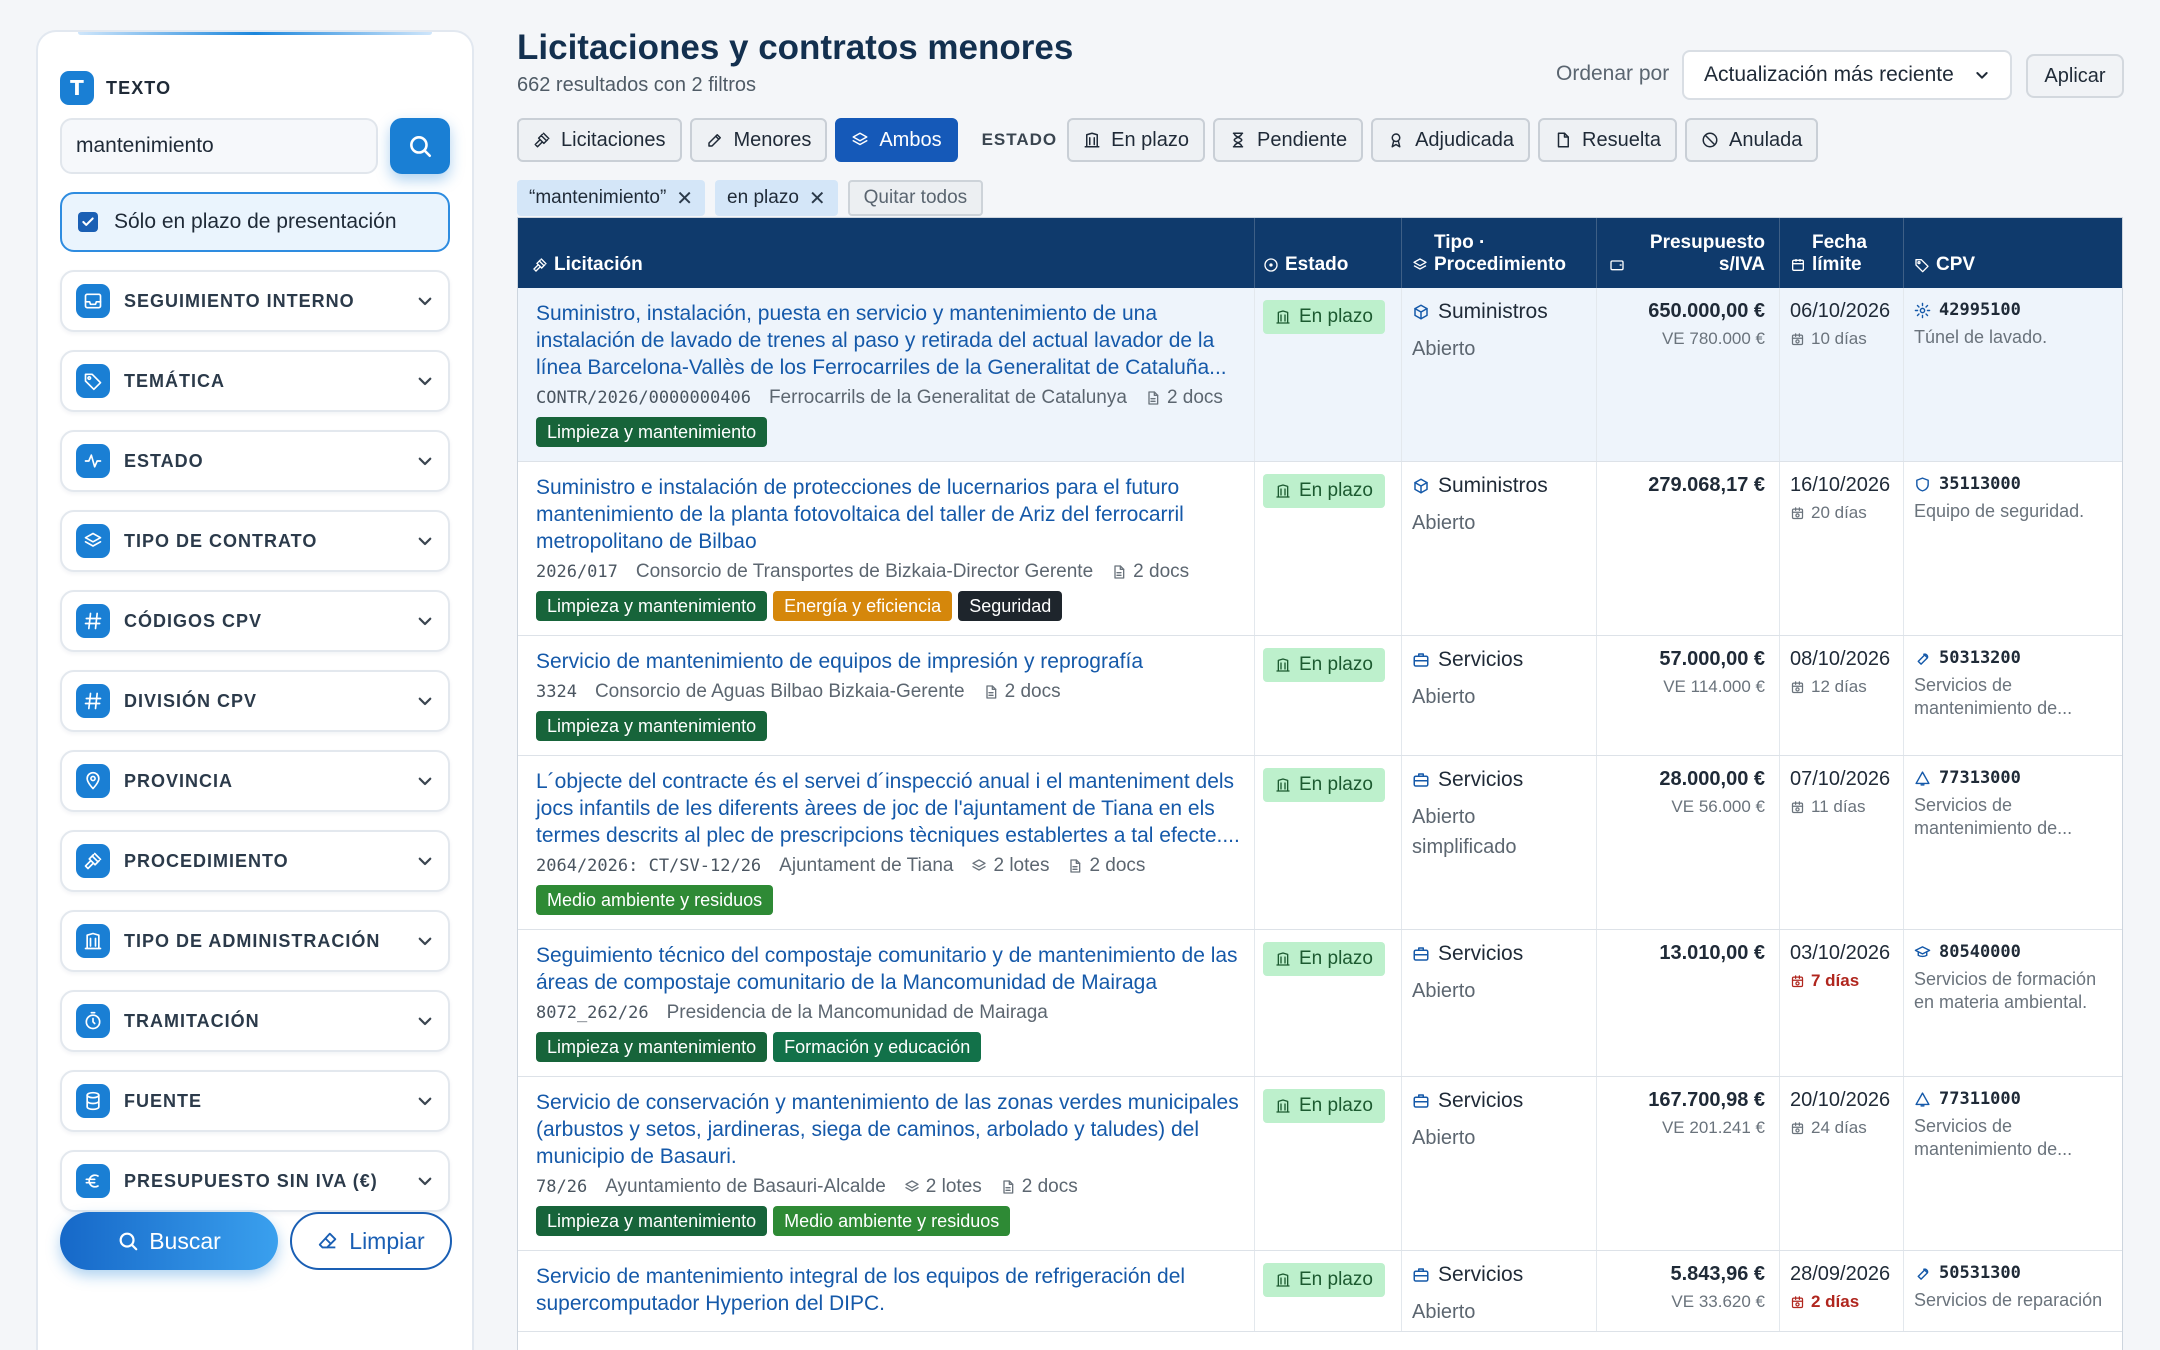 This screenshot has width=2160, height=1350. What do you see at coordinates (915, 198) in the screenshot?
I see `clear-all-button: Quitar todos` at bounding box center [915, 198].